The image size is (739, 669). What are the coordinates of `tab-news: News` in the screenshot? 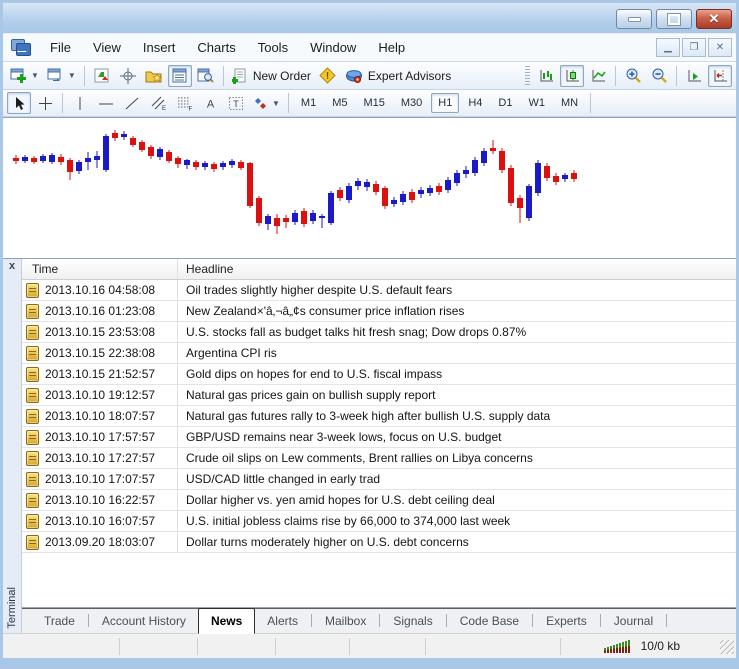 It's located at (226, 621).